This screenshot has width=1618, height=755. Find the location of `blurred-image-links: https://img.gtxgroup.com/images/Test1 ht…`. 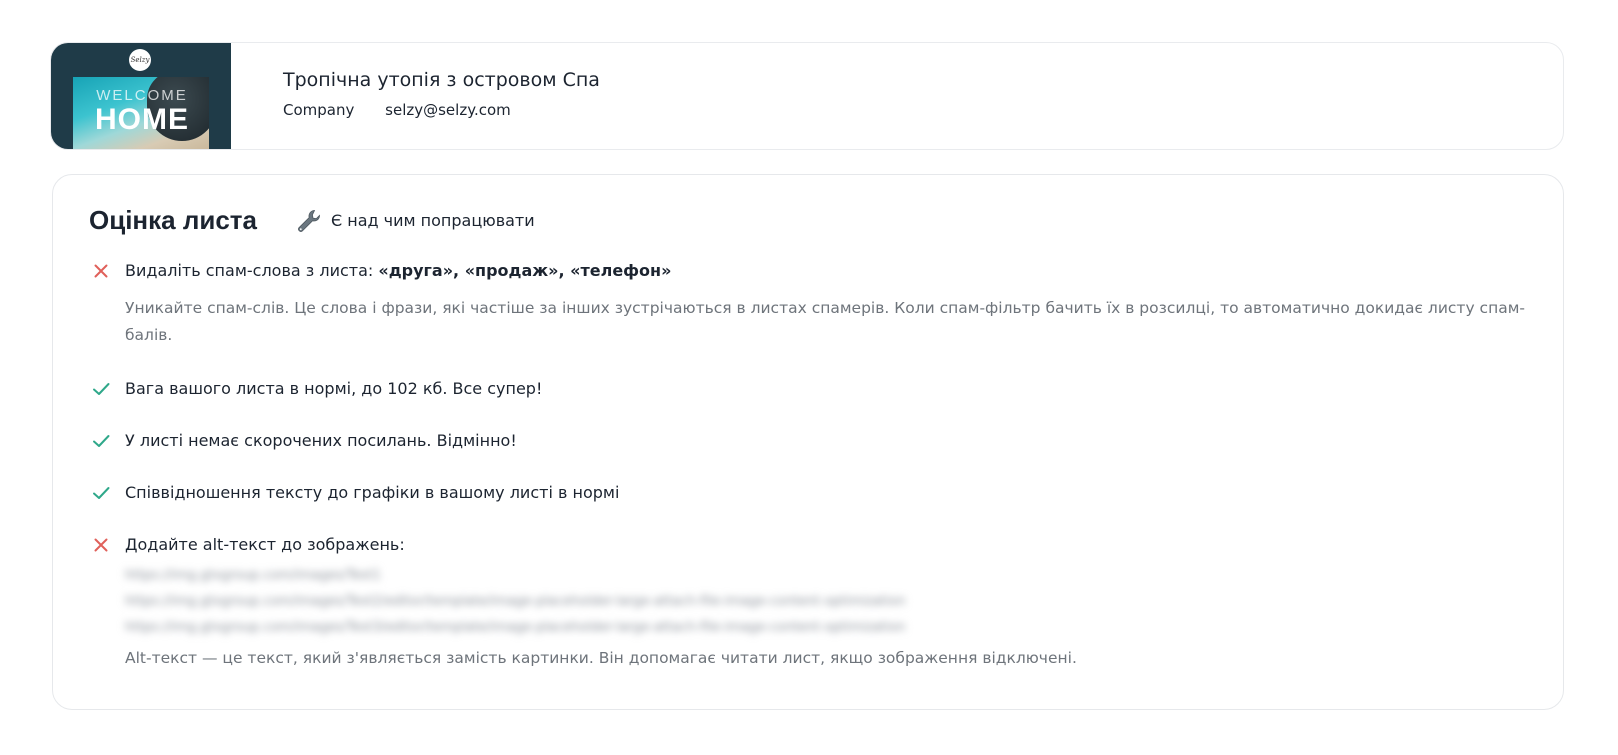

blurred-image-links: https://img.gtxgroup.com/images/Test1 ht… is located at coordinates (828, 602).